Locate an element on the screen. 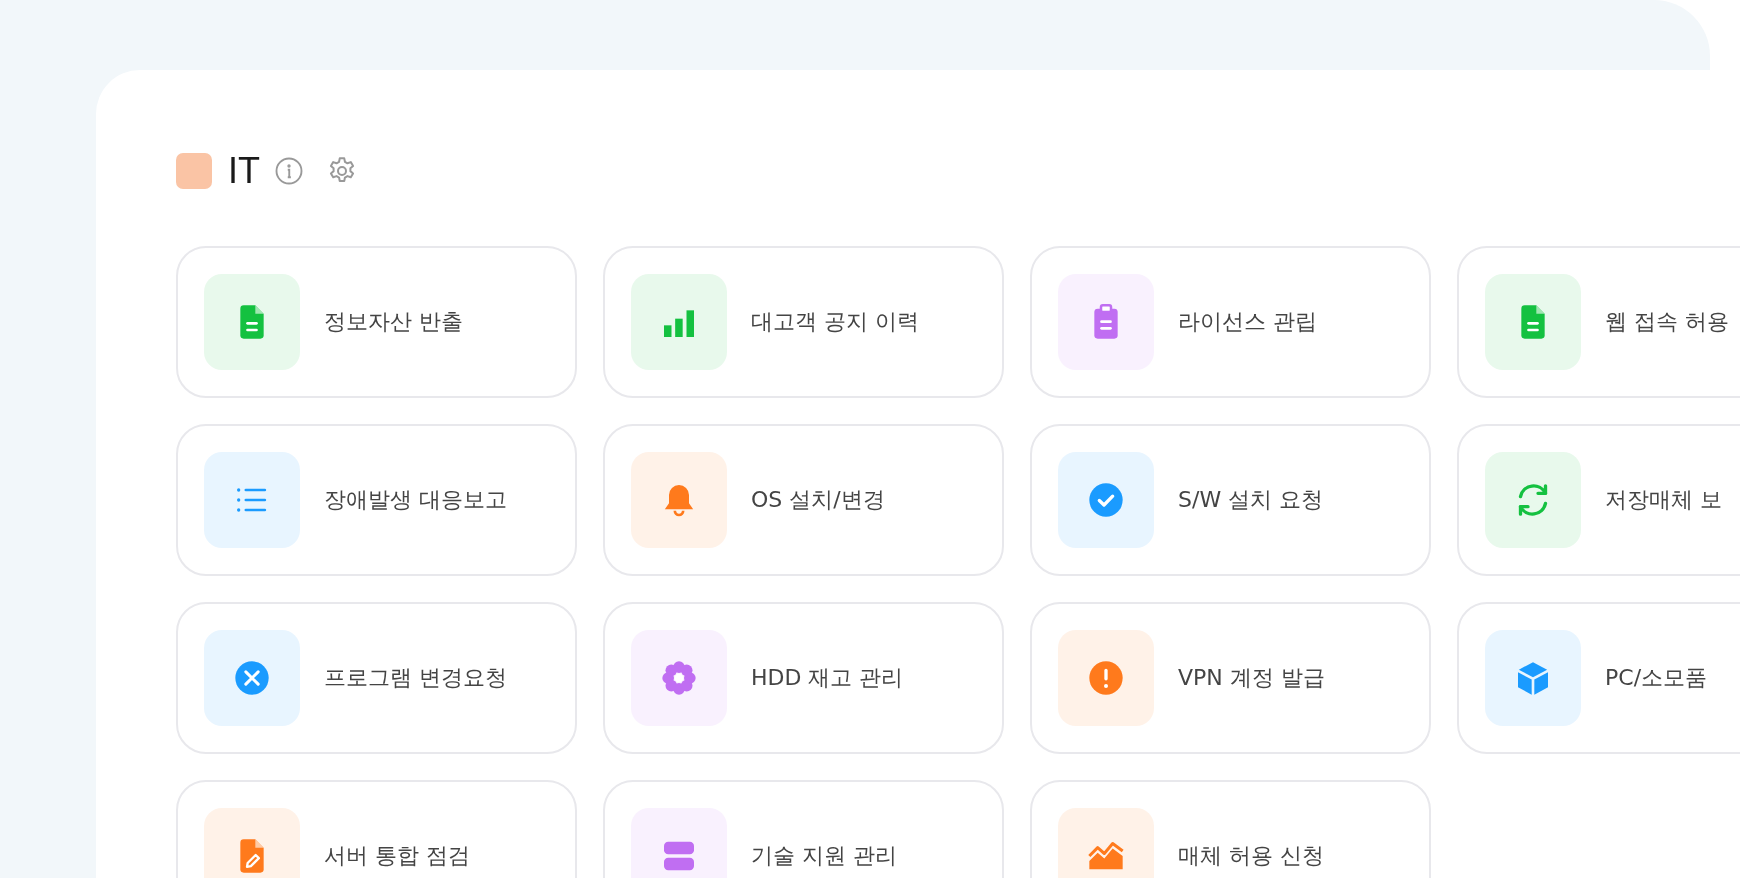  info-button is located at coordinates (289, 171).